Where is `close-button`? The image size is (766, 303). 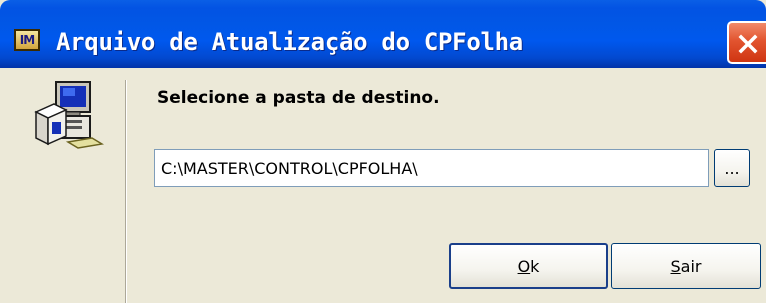
close-button is located at coordinates (746, 42).